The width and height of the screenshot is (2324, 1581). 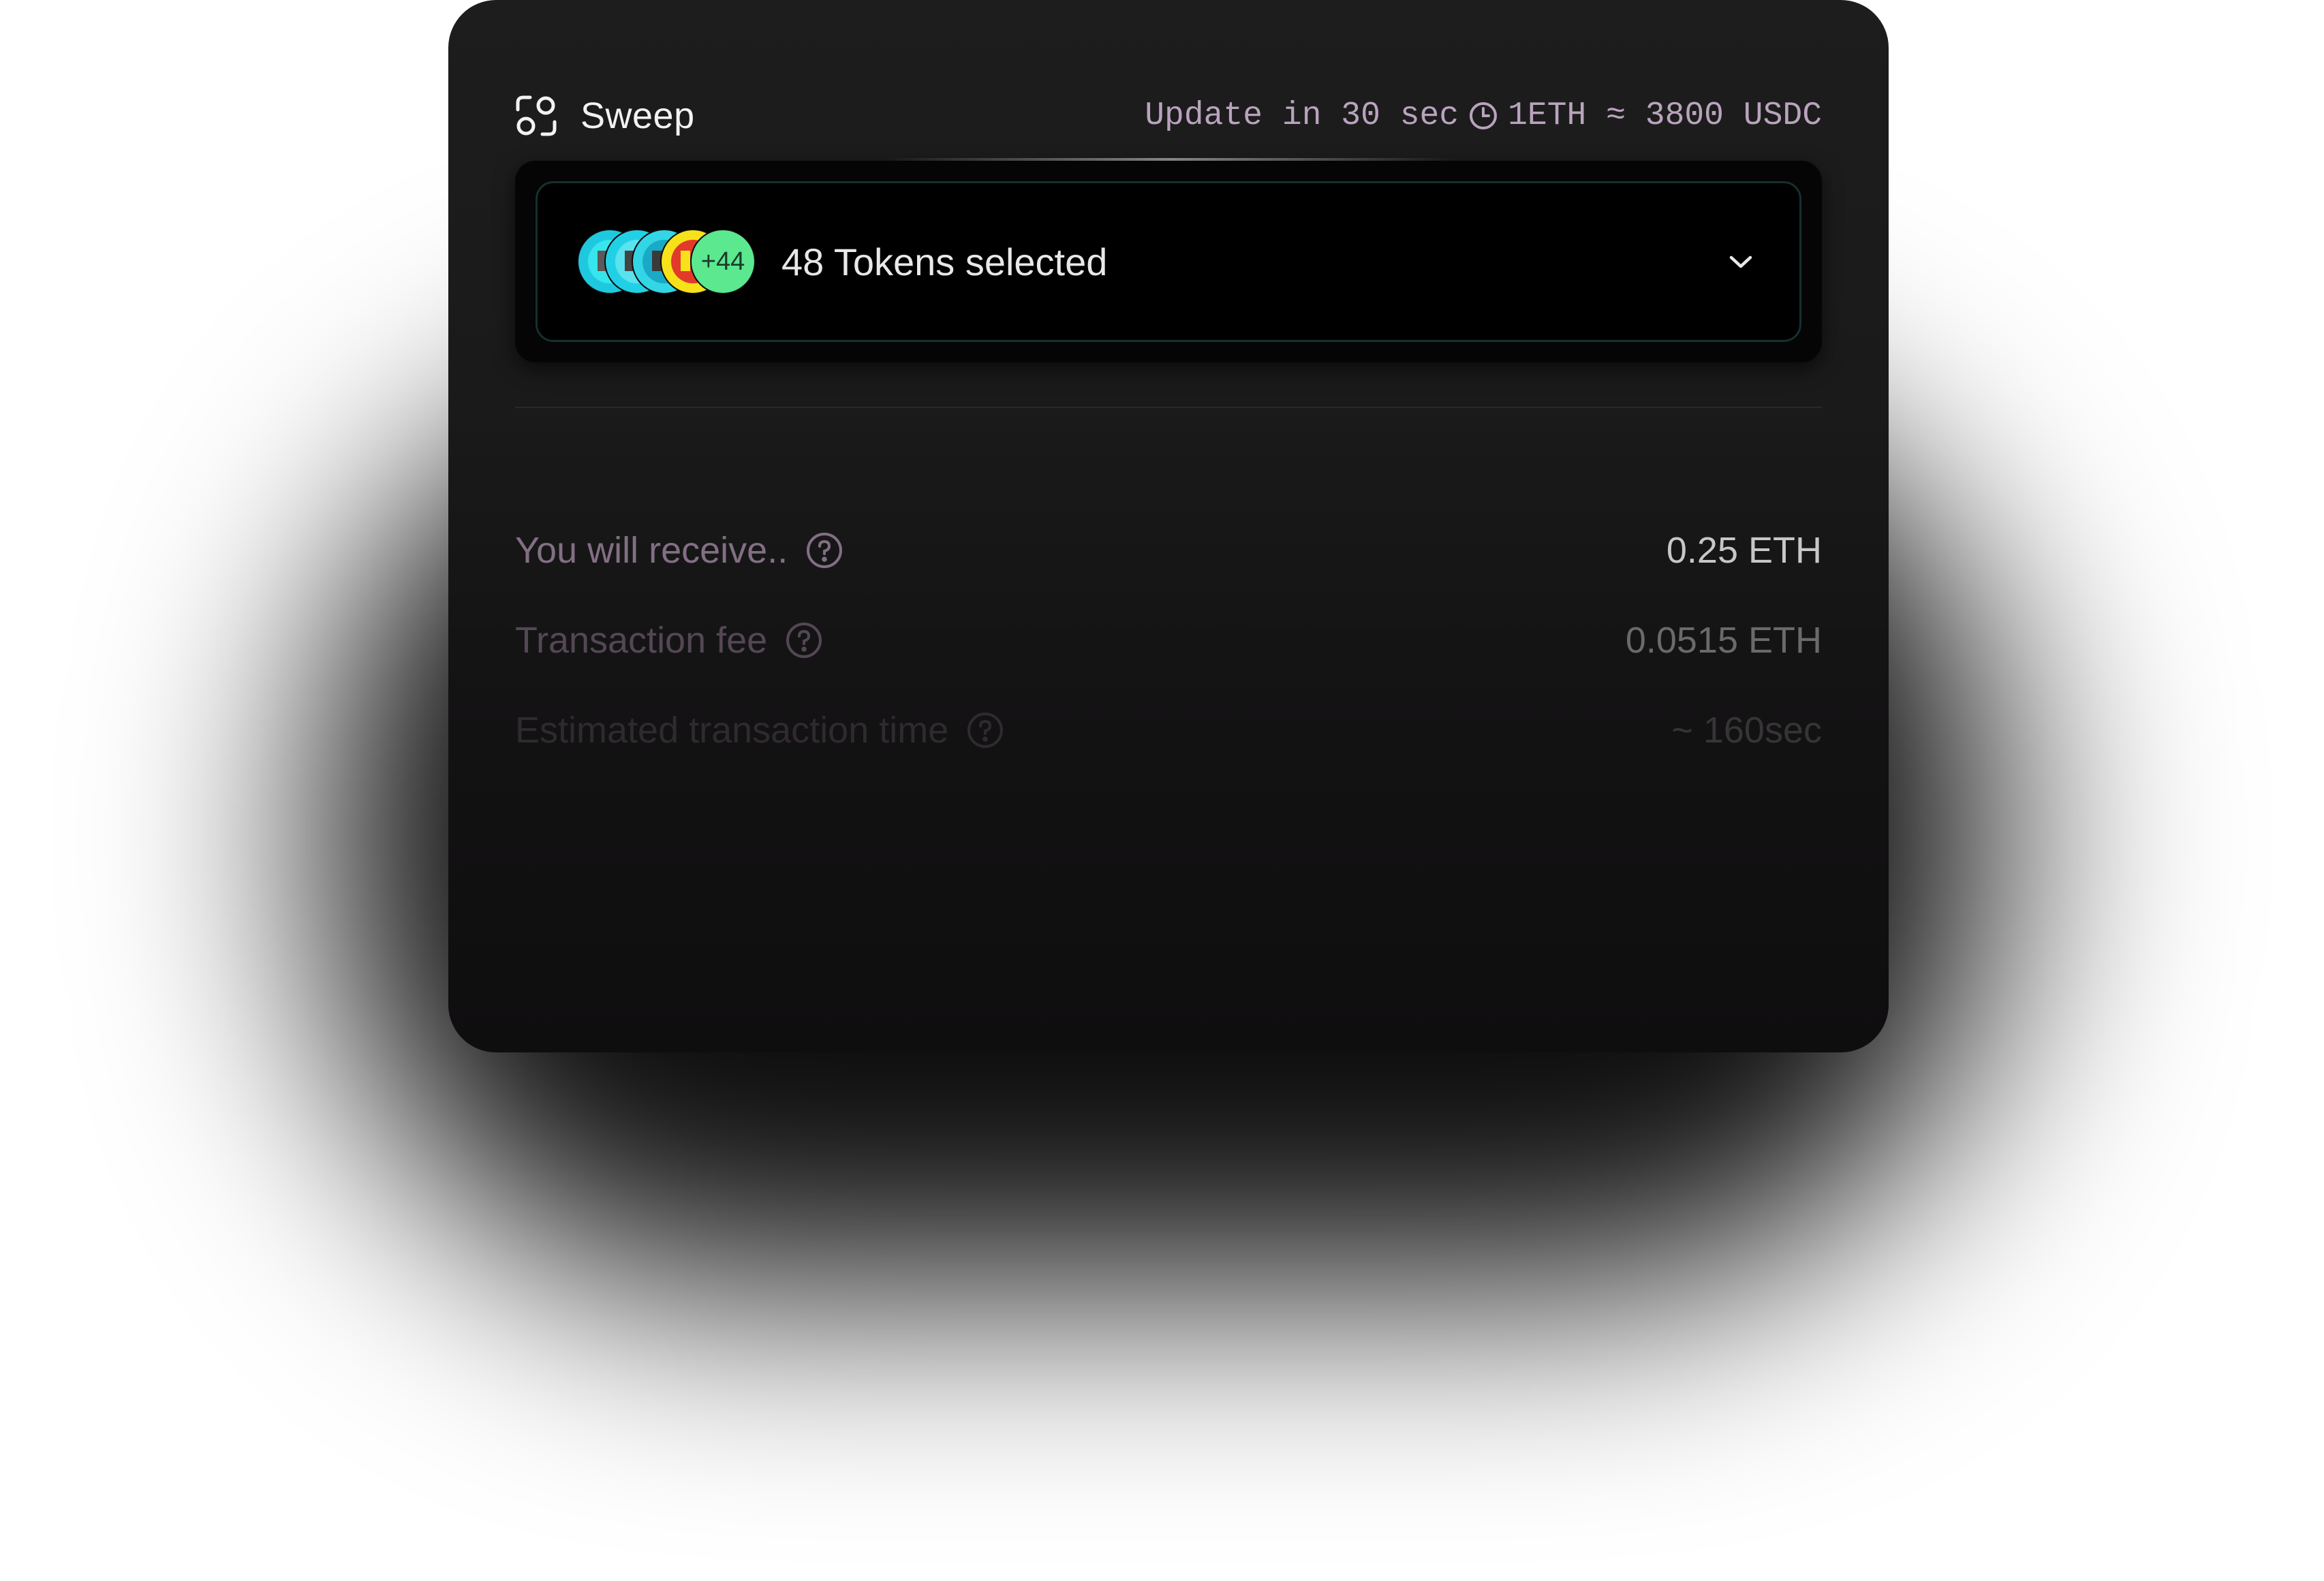 What do you see at coordinates (1723, 640) in the screenshot?
I see `fee-value: 0.0515 ETH` at bounding box center [1723, 640].